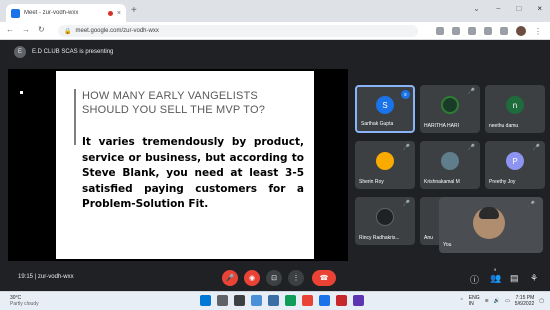  I want to click on reload-icon: ↻, so click(41, 29).